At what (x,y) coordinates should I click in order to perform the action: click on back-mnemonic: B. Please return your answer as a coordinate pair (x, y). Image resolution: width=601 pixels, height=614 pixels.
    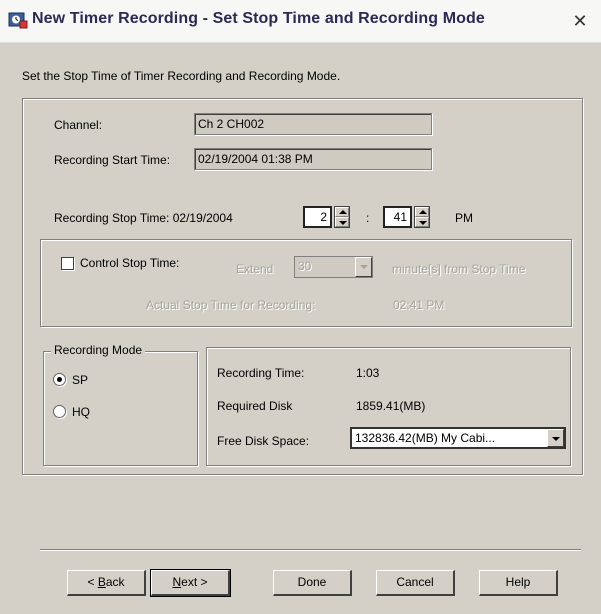
    Looking at the image, I should click on (101, 582).